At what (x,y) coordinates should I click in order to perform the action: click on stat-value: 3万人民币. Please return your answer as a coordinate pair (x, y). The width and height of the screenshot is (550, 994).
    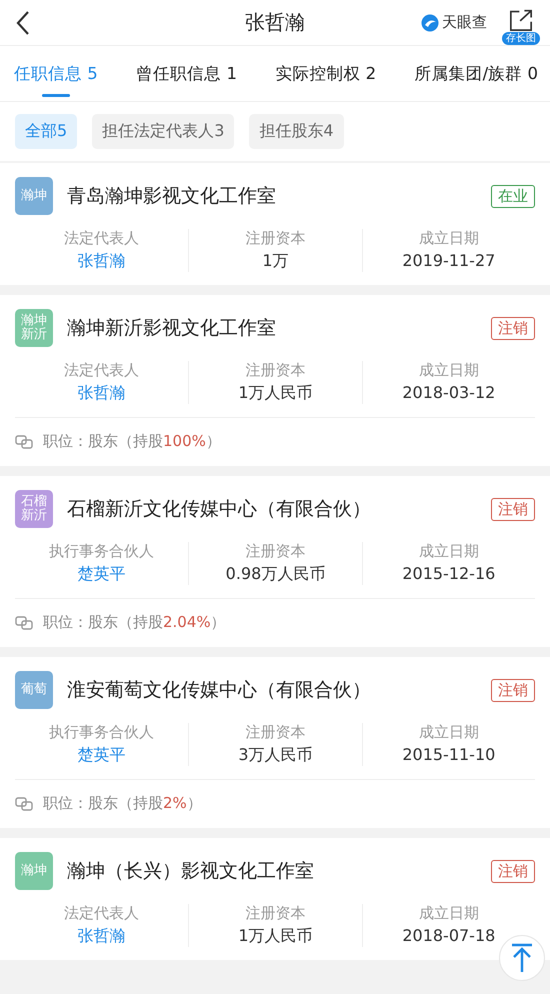
    Looking at the image, I should click on (275, 755).